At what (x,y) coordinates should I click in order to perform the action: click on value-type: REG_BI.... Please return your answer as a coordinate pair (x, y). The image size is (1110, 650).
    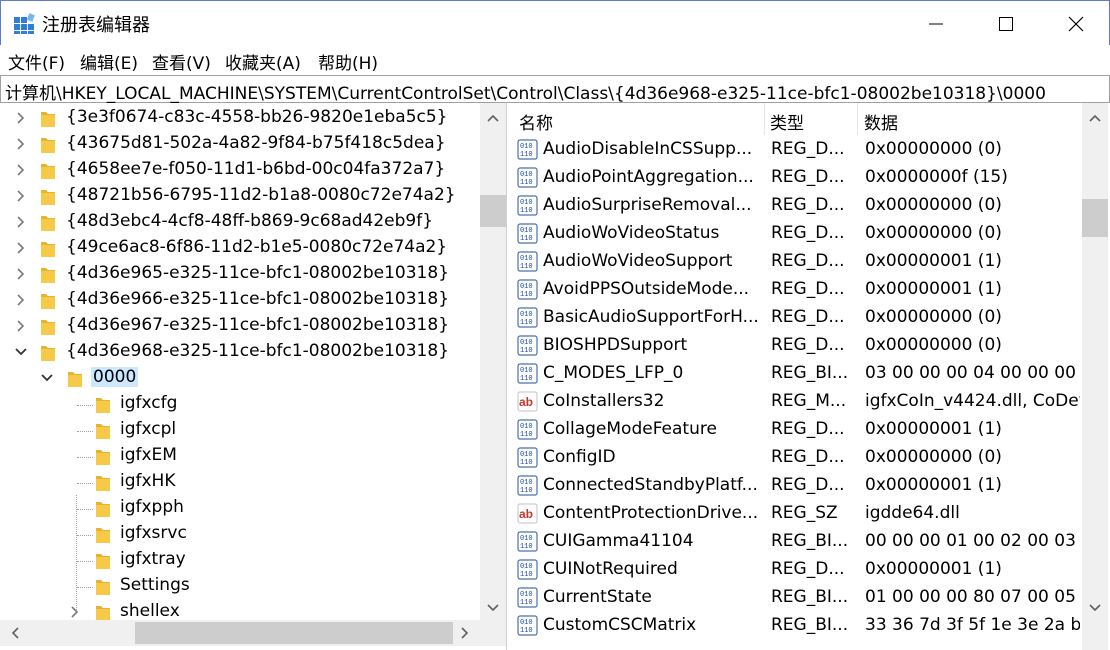
    Looking at the image, I should click on (810, 373).